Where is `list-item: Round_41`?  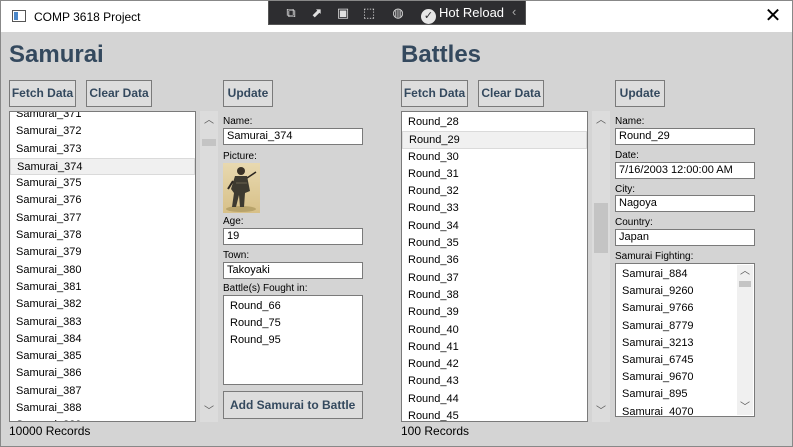
list-item: Round_41 is located at coordinates (494, 347).